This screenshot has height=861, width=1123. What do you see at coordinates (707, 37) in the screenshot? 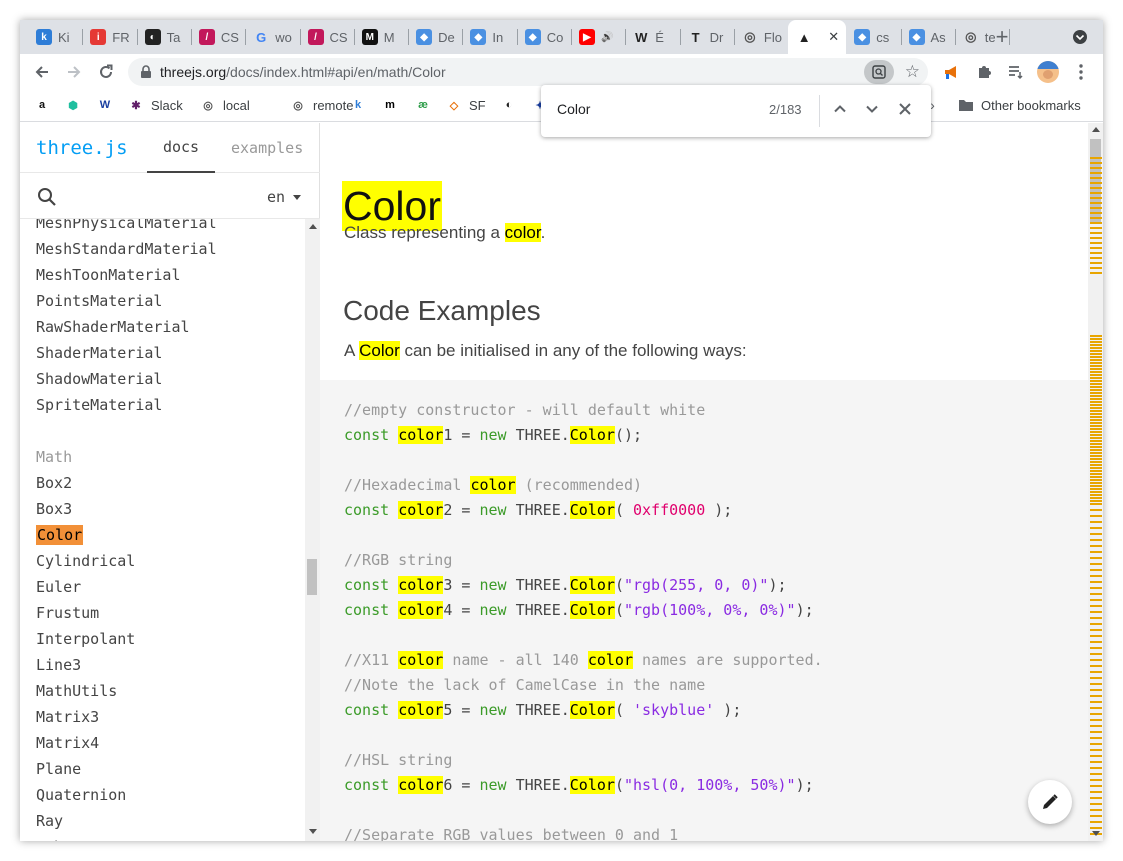
I see `tab-13: T Dr` at bounding box center [707, 37].